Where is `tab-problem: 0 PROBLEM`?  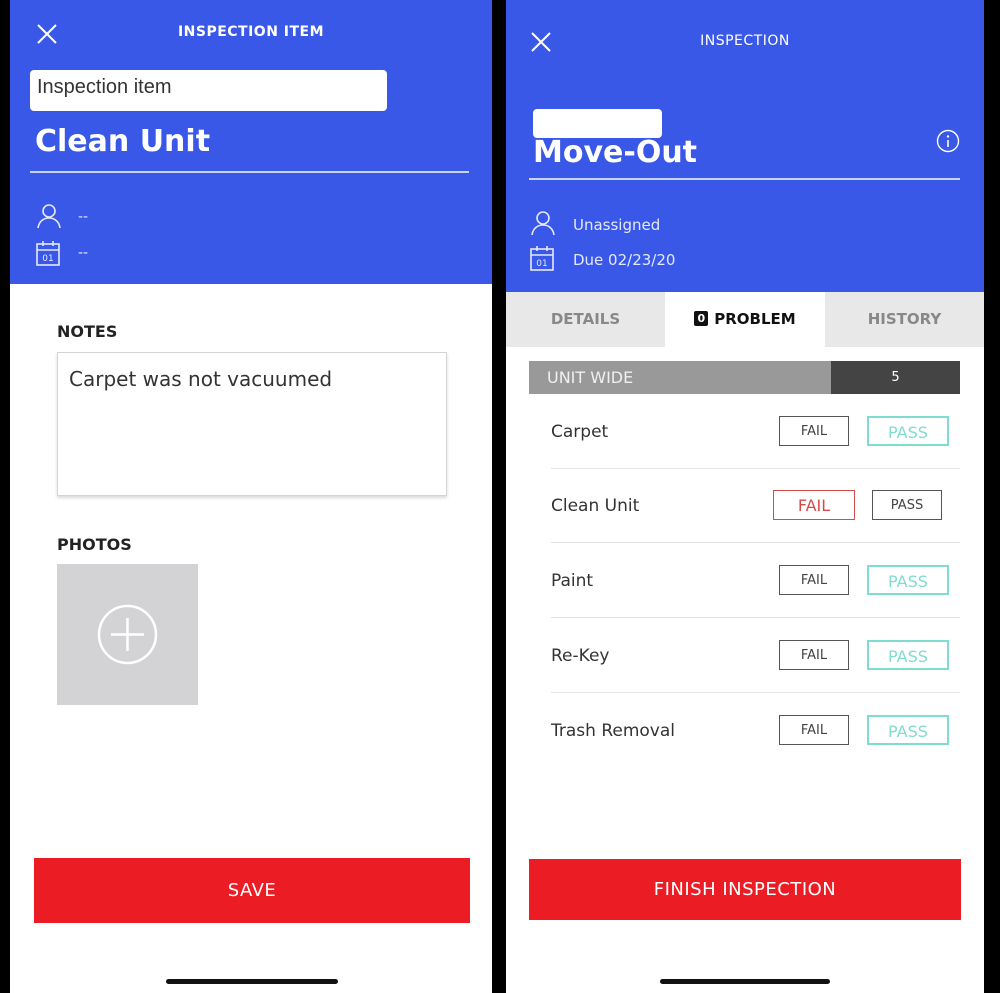
tab-problem: 0 PROBLEM is located at coordinates (745, 319).